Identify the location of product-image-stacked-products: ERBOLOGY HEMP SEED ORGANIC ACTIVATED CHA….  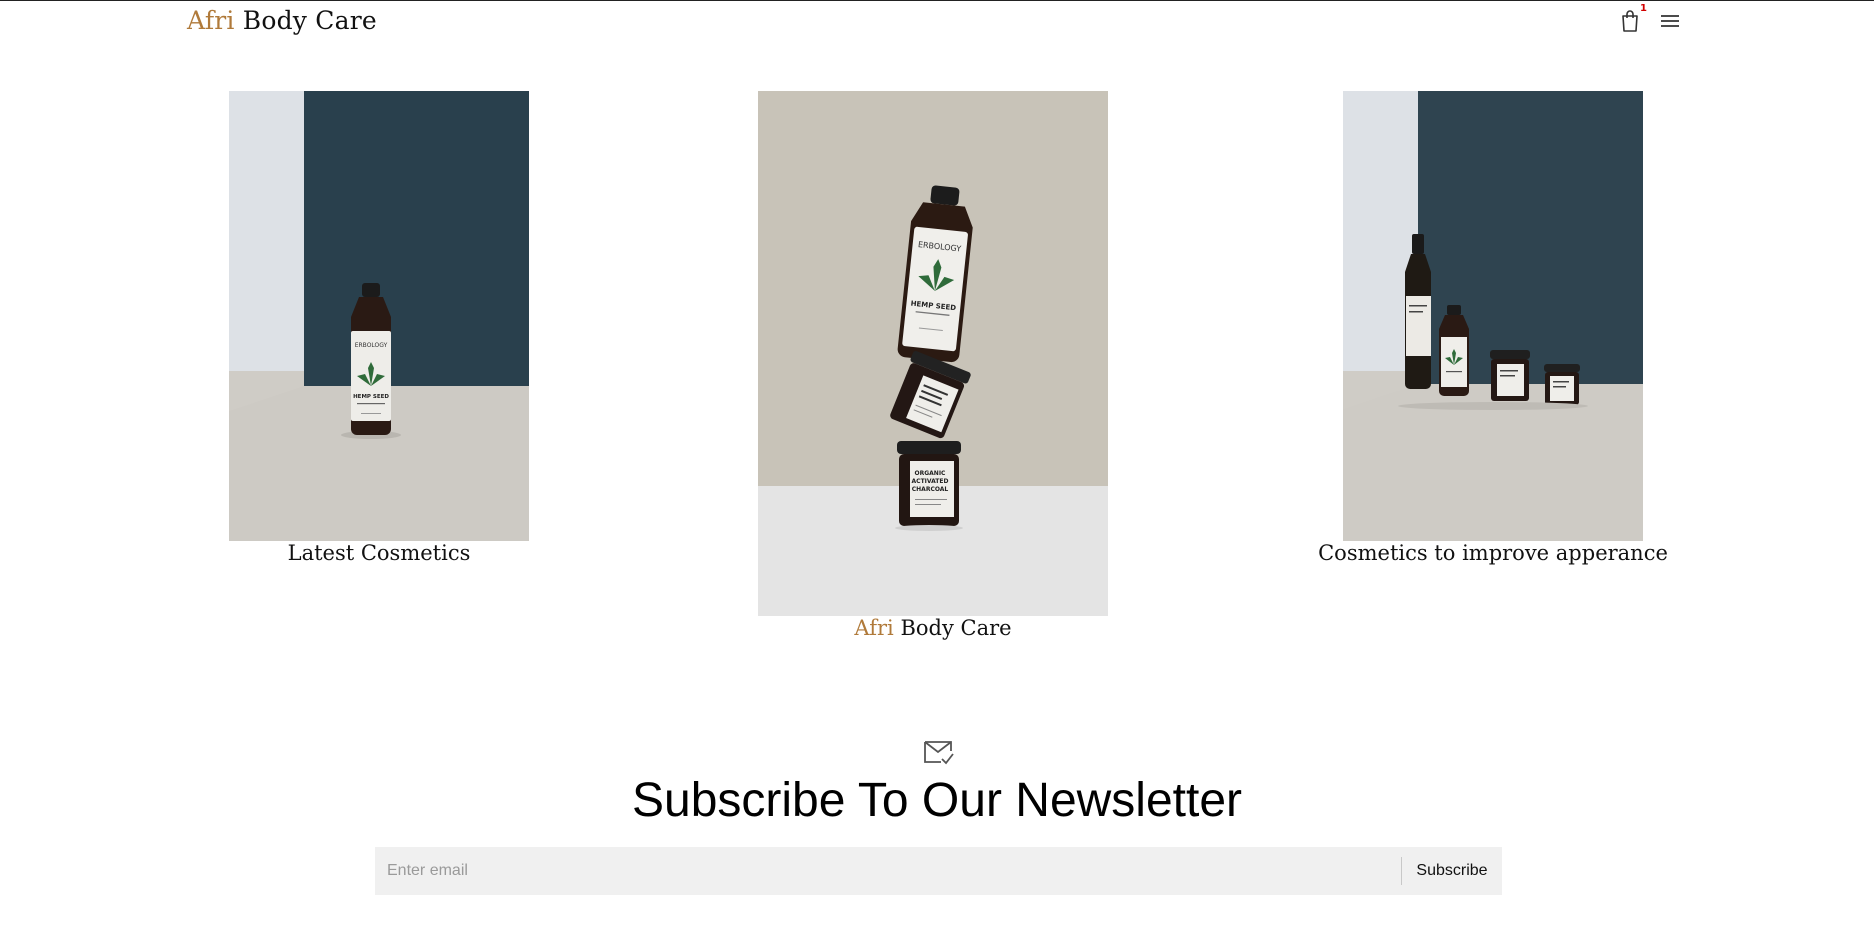
(933, 353).